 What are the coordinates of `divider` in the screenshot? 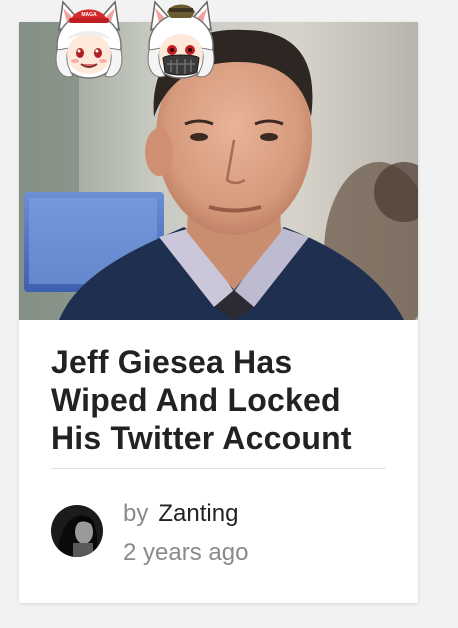 It's located at (218, 468).